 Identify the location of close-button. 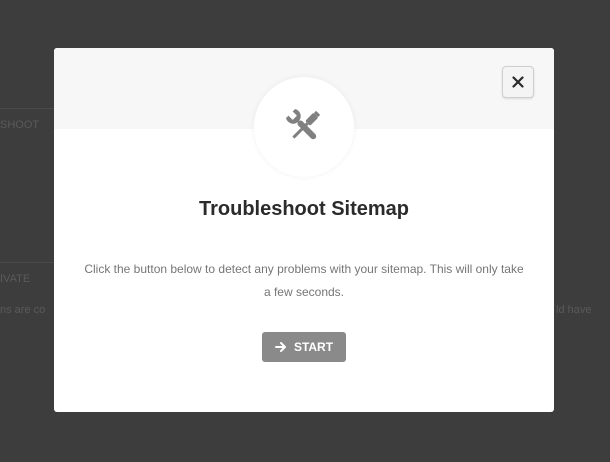
(518, 82).